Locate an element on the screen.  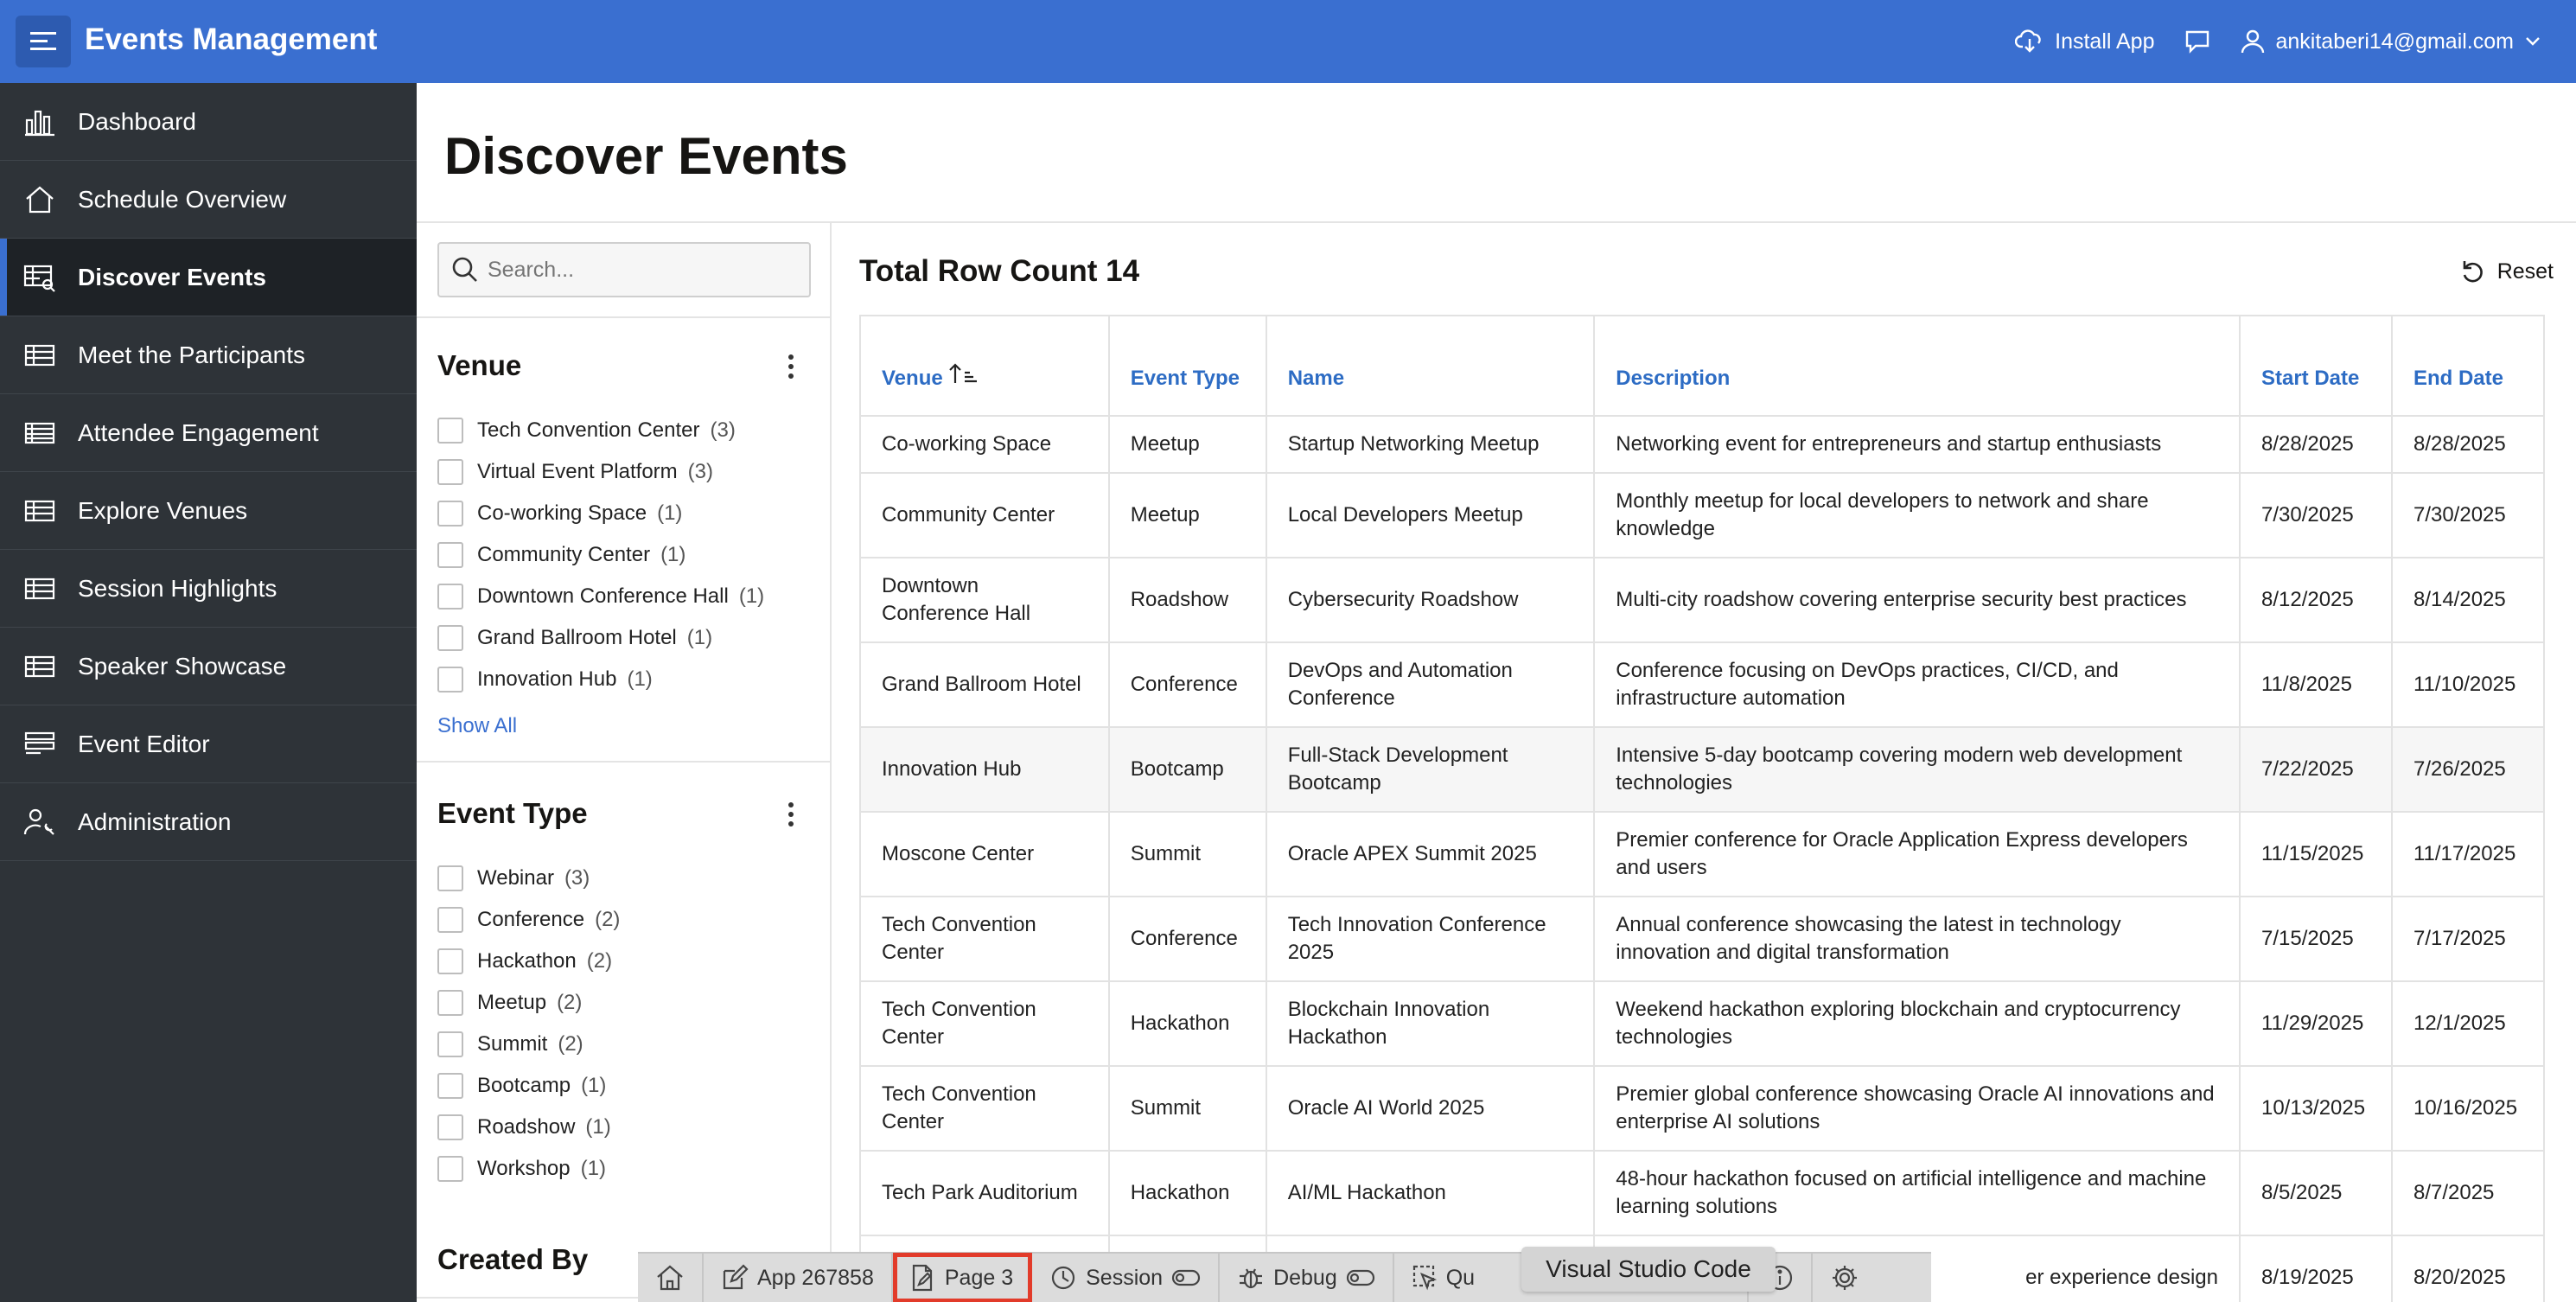
facet-option-venue: Innovation Hub (1) is located at coordinates (600, 679).